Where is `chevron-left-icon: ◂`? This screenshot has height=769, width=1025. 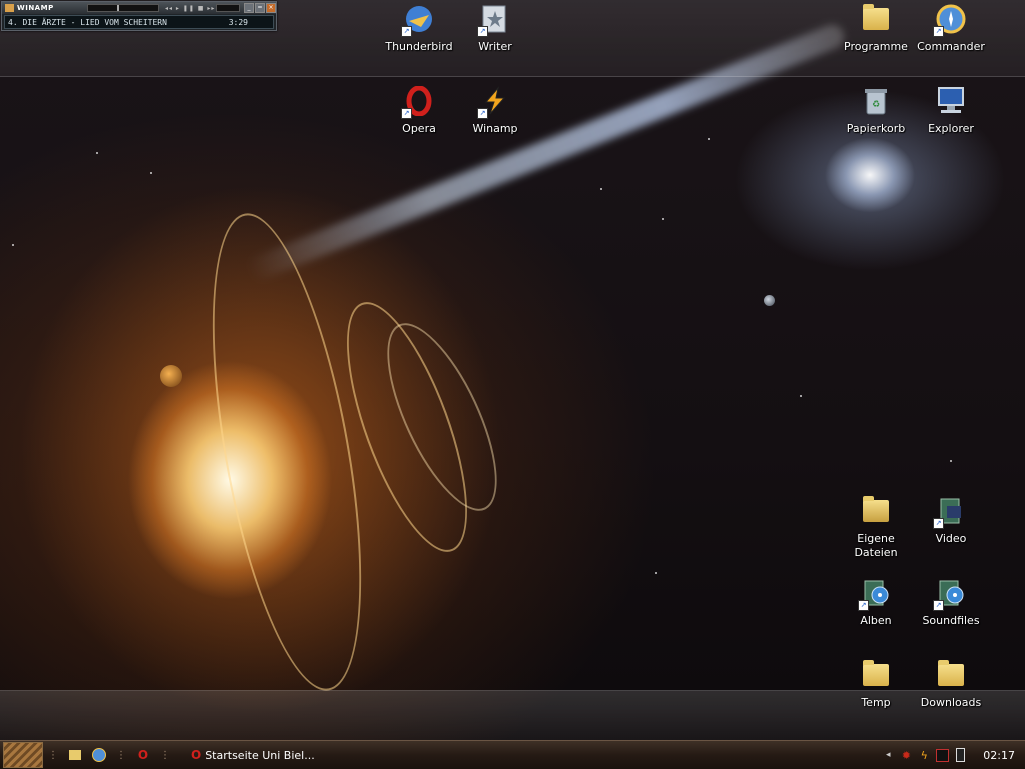 chevron-left-icon: ◂ is located at coordinates (888, 755).